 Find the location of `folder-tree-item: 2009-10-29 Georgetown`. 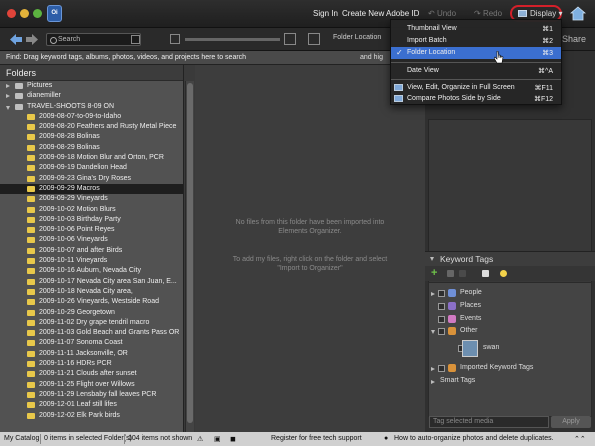

folder-tree-item: 2009-10-29 Georgetown is located at coordinates (91, 313).